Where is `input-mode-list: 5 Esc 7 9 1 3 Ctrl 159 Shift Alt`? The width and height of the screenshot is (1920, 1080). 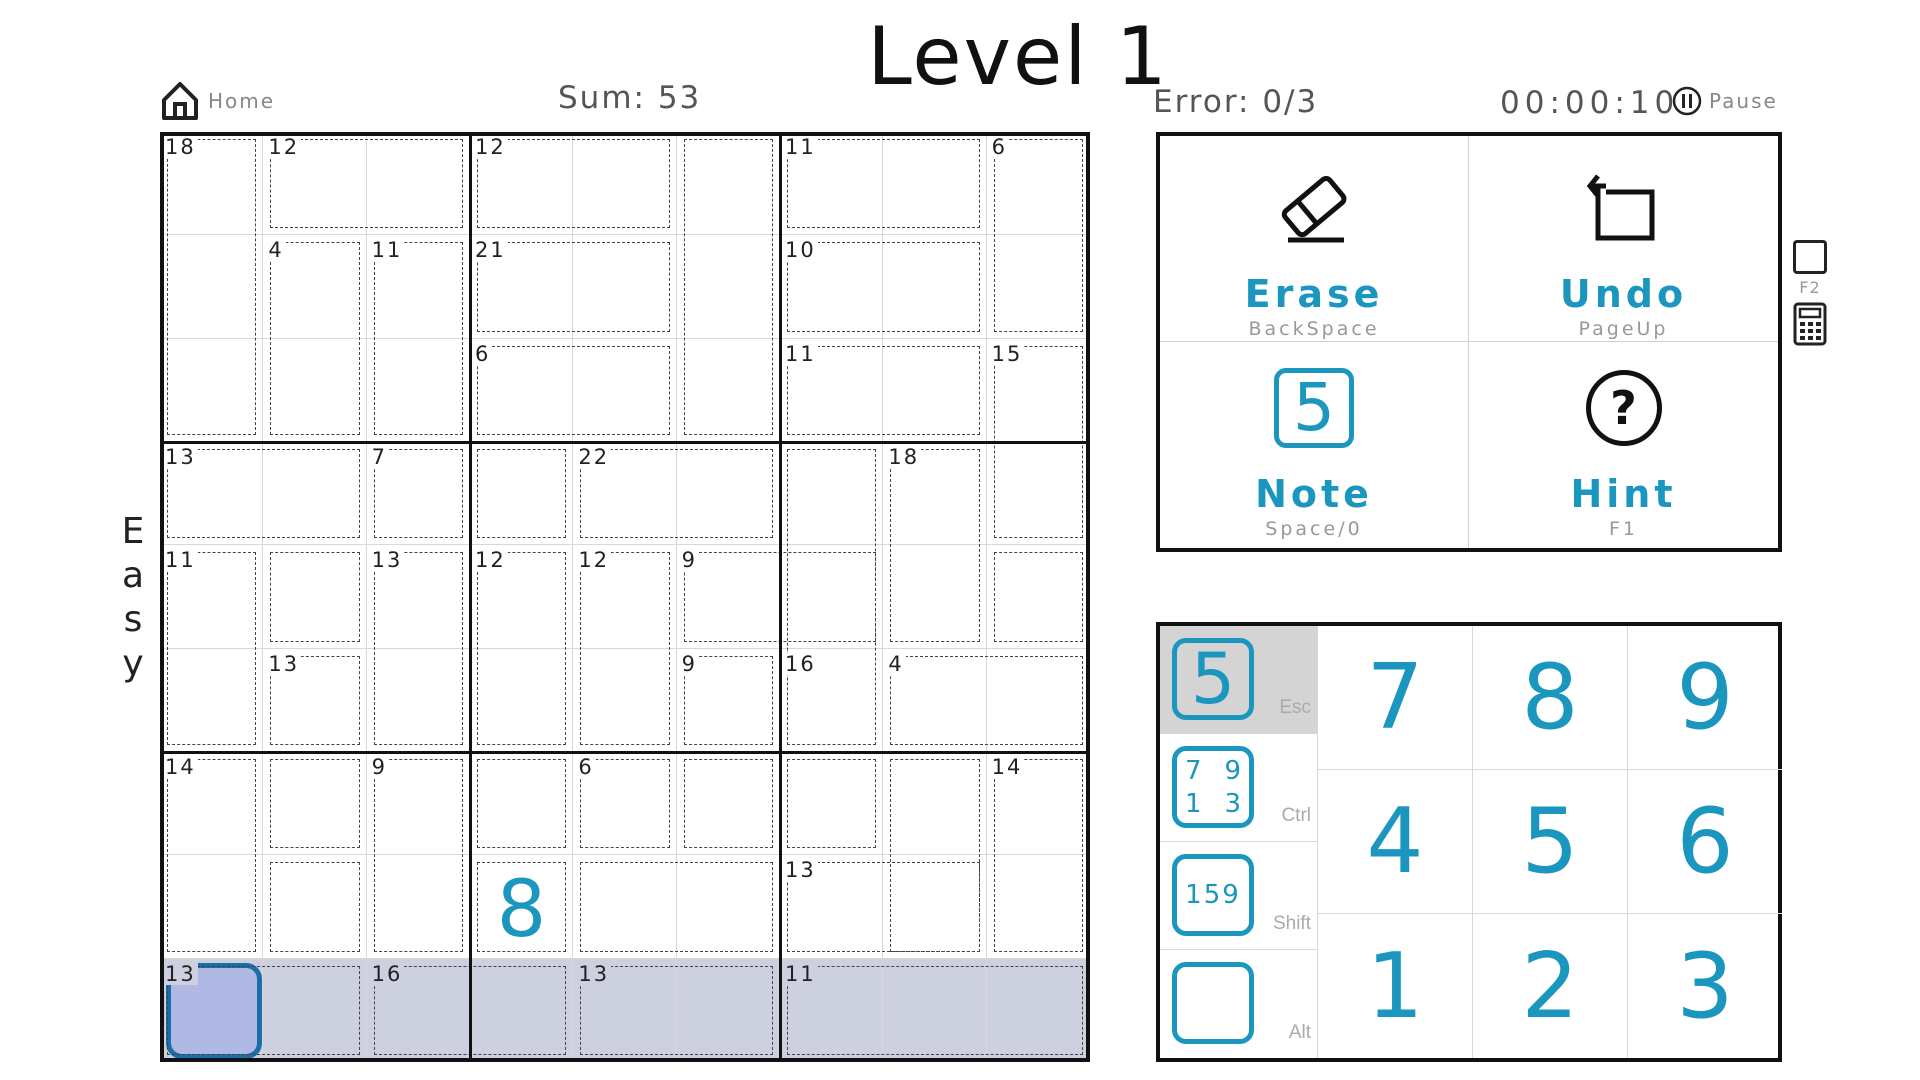 input-mode-list: 5 Esc 7 9 1 3 Ctrl 159 Shift Alt is located at coordinates (1238, 842).